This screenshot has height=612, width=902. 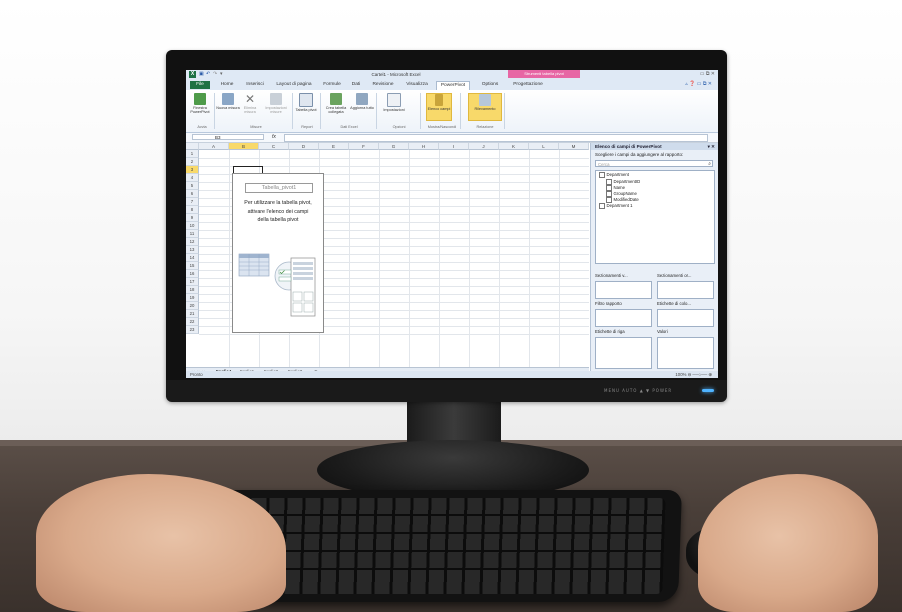 What do you see at coordinates (707, 74) in the screenshot?
I see `window-controls: ▭ ⧉ ✕` at bounding box center [707, 74].